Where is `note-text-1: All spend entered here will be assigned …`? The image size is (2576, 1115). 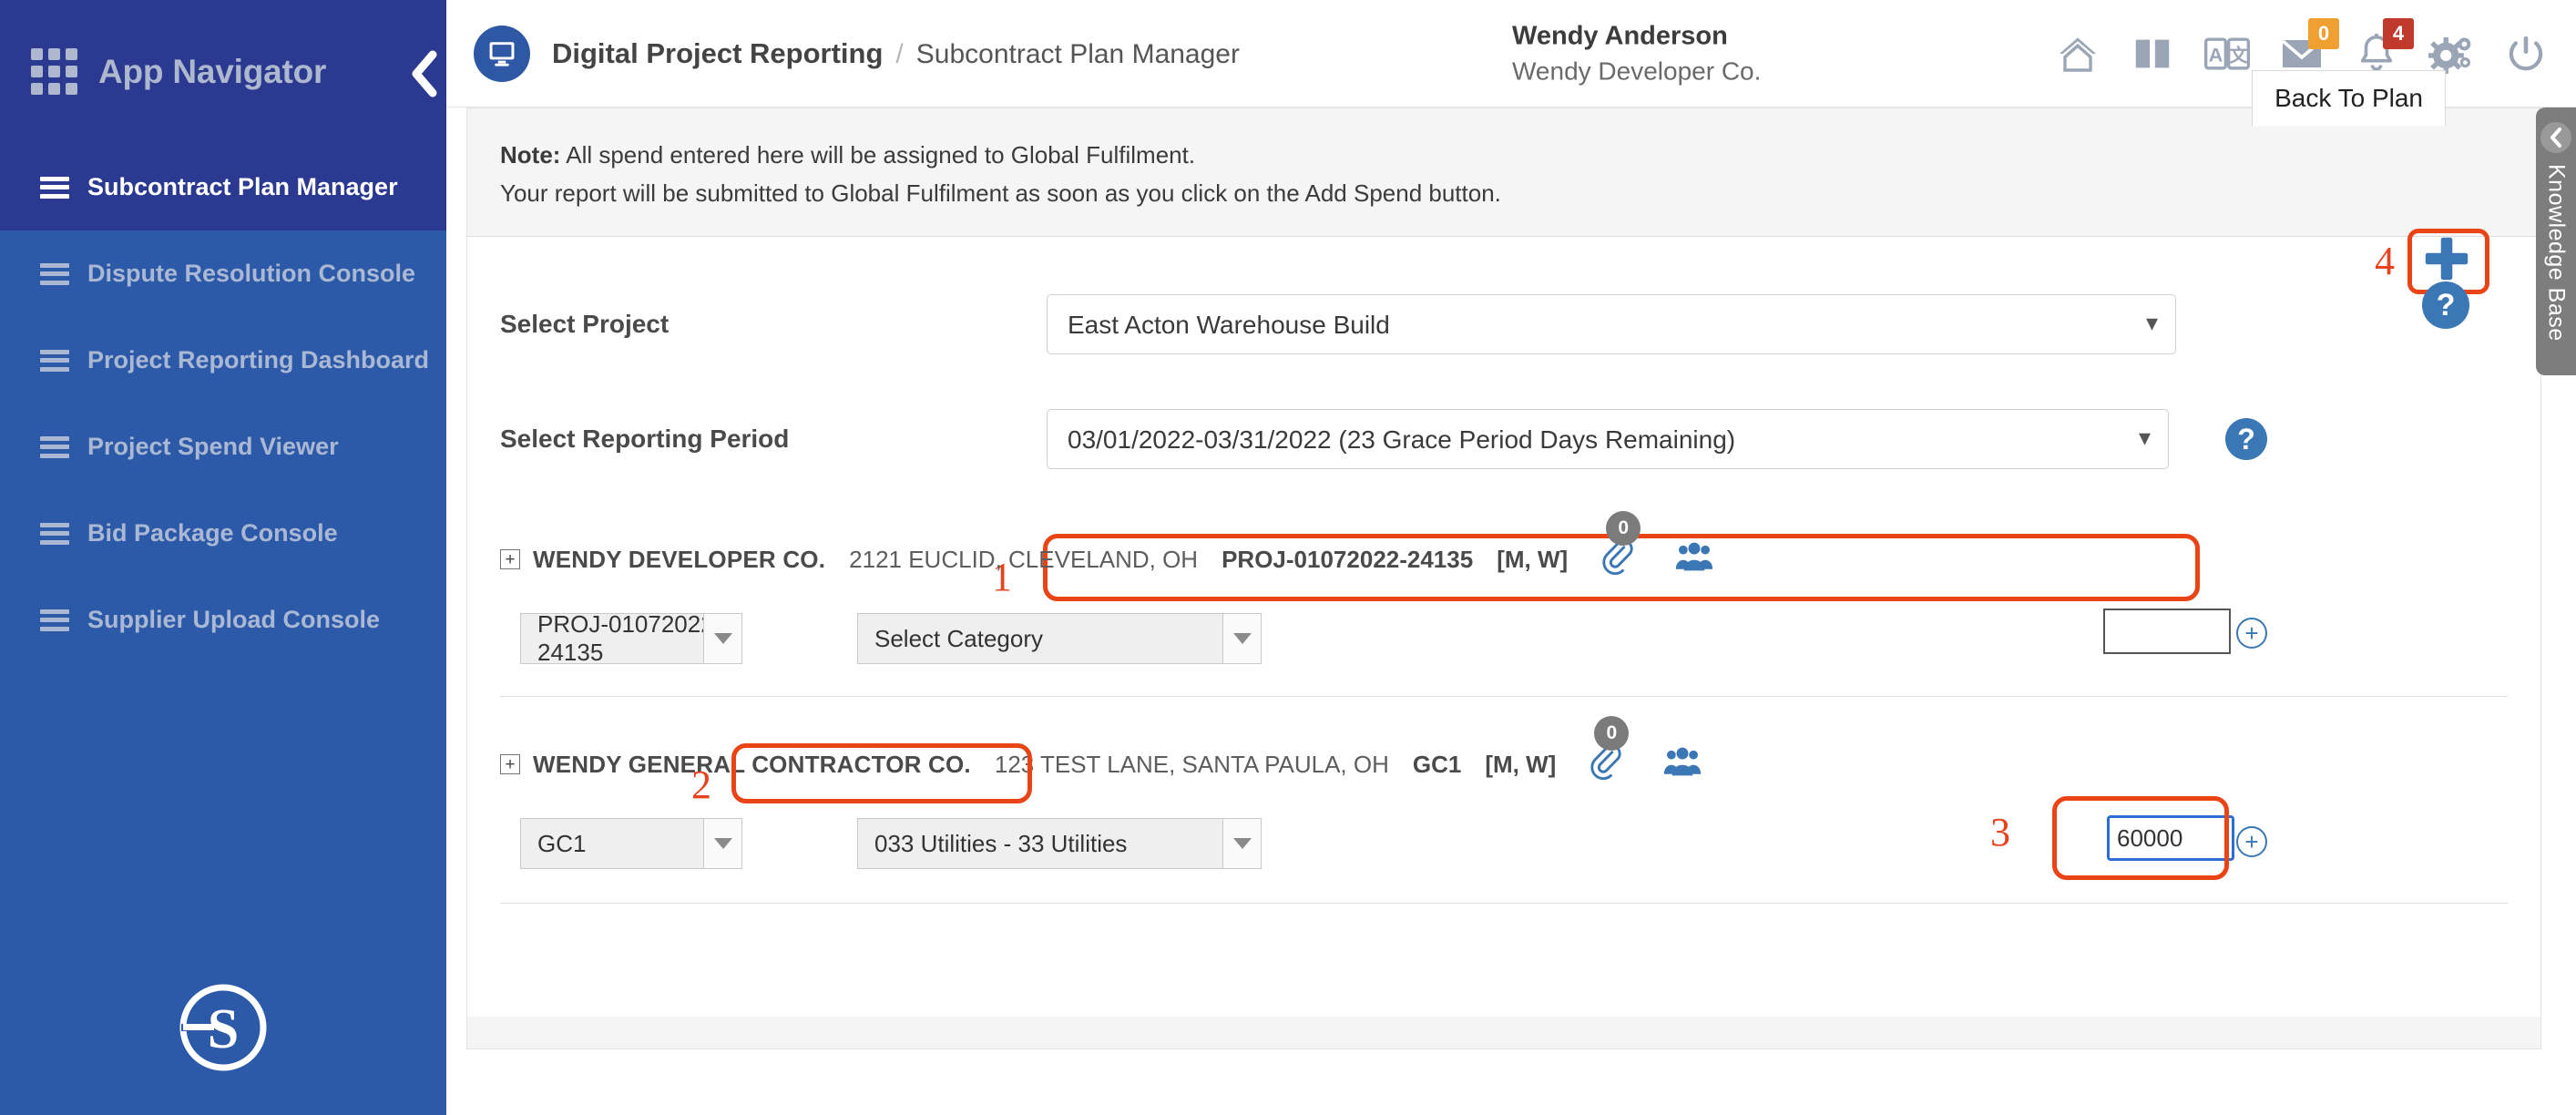
note-text-1: All spend entered here will be assigned … is located at coordinates (878, 155).